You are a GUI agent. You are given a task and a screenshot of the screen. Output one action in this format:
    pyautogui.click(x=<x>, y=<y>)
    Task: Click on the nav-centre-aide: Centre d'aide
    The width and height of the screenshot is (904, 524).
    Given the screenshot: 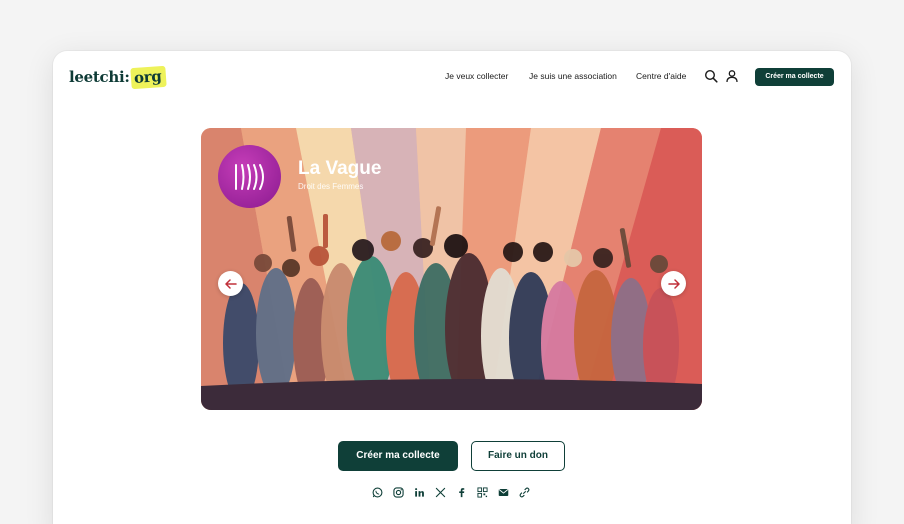 What is the action you would take?
    pyautogui.click(x=661, y=76)
    